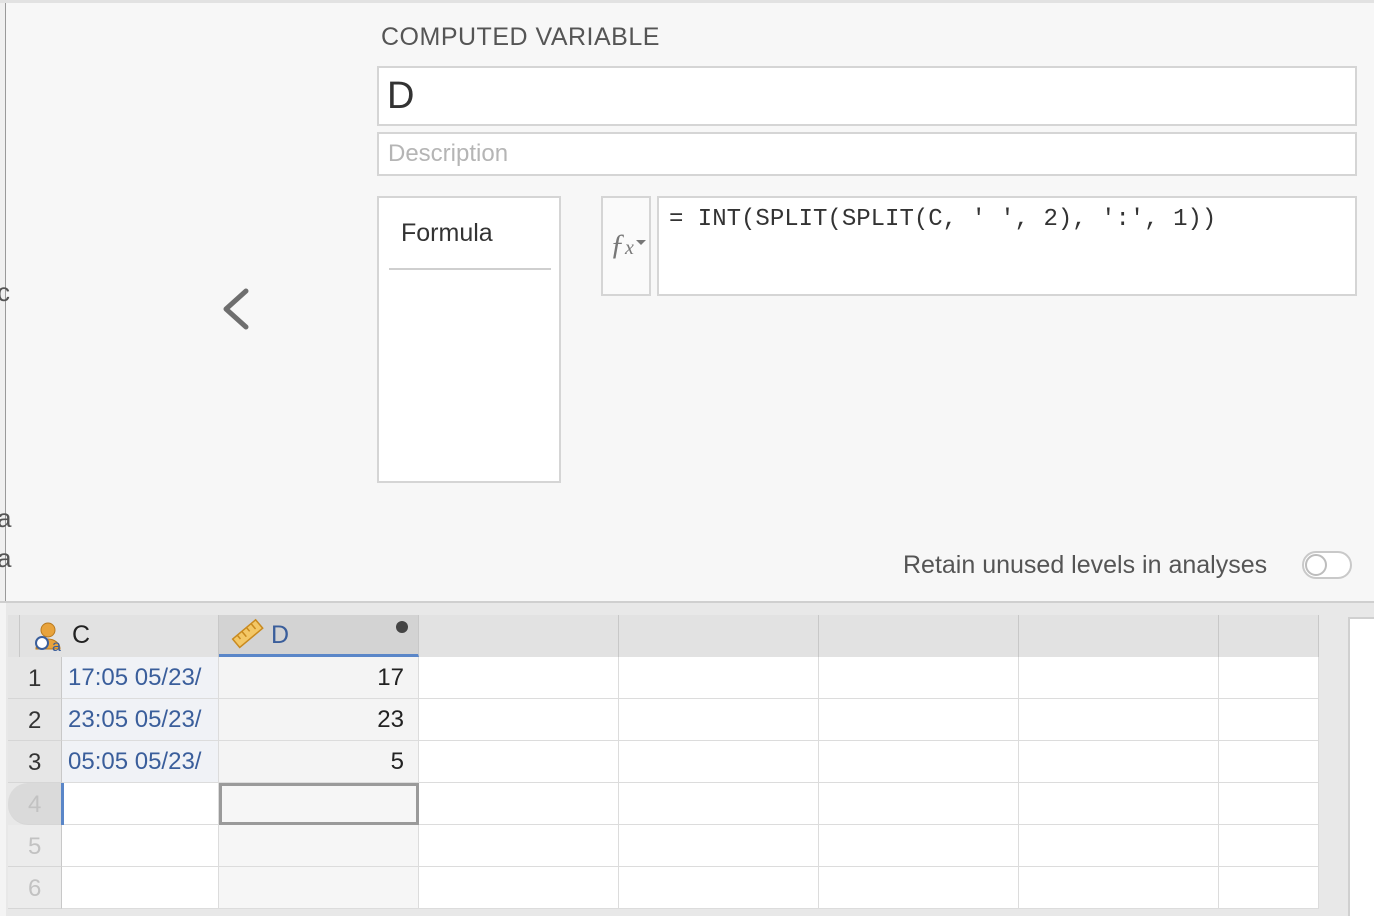 This screenshot has width=1374, height=916. Describe the element at coordinates (469, 339) in the screenshot. I see `method-list: Formula` at that location.